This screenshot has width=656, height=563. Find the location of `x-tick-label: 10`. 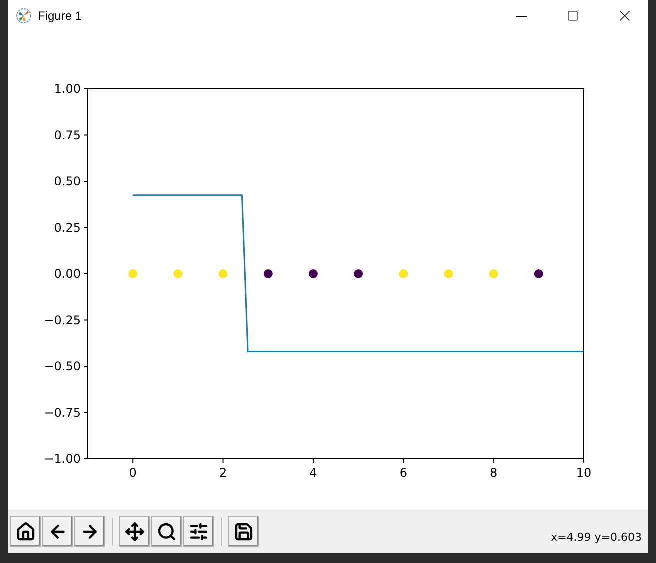

x-tick-label: 10 is located at coordinates (584, 473).